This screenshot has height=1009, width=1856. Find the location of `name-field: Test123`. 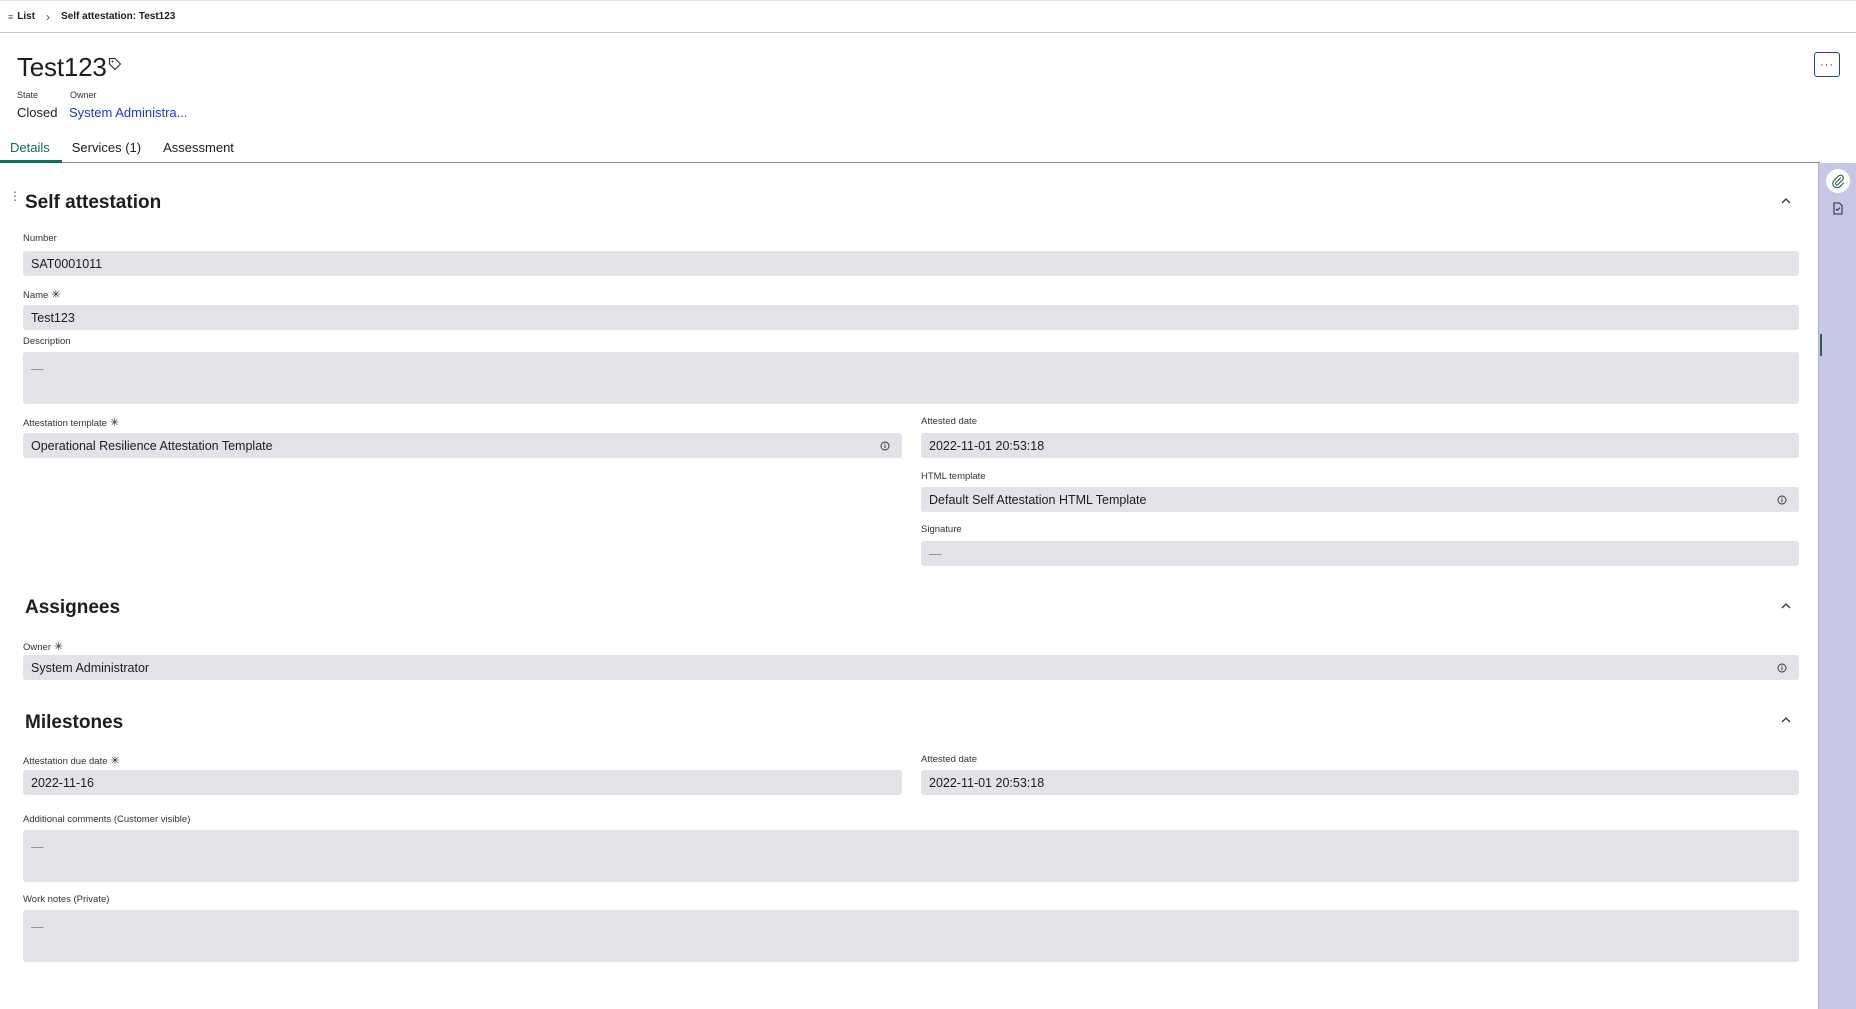

name-field: Test123 is located at coordinates (911, 317).